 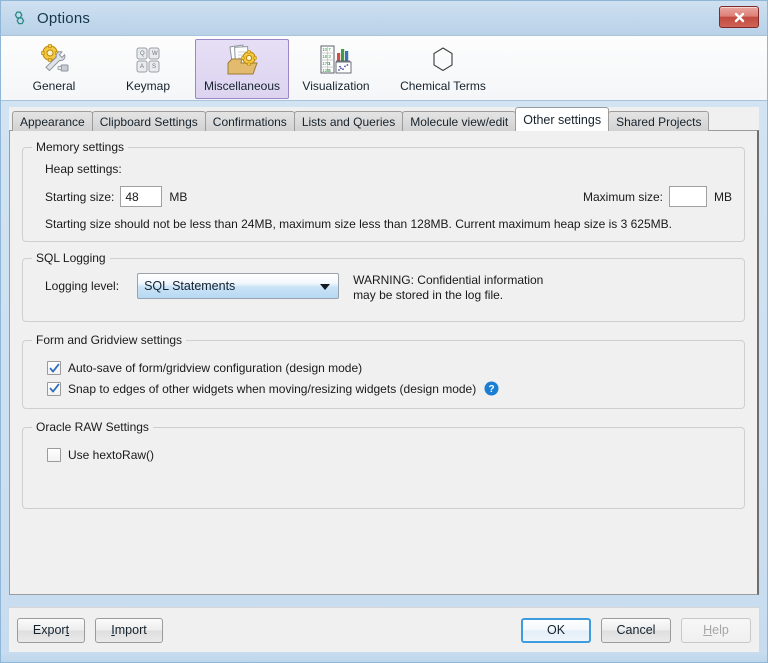 I want to click on tab-other-settings-label: Other settings, so click(x=562, y=119).